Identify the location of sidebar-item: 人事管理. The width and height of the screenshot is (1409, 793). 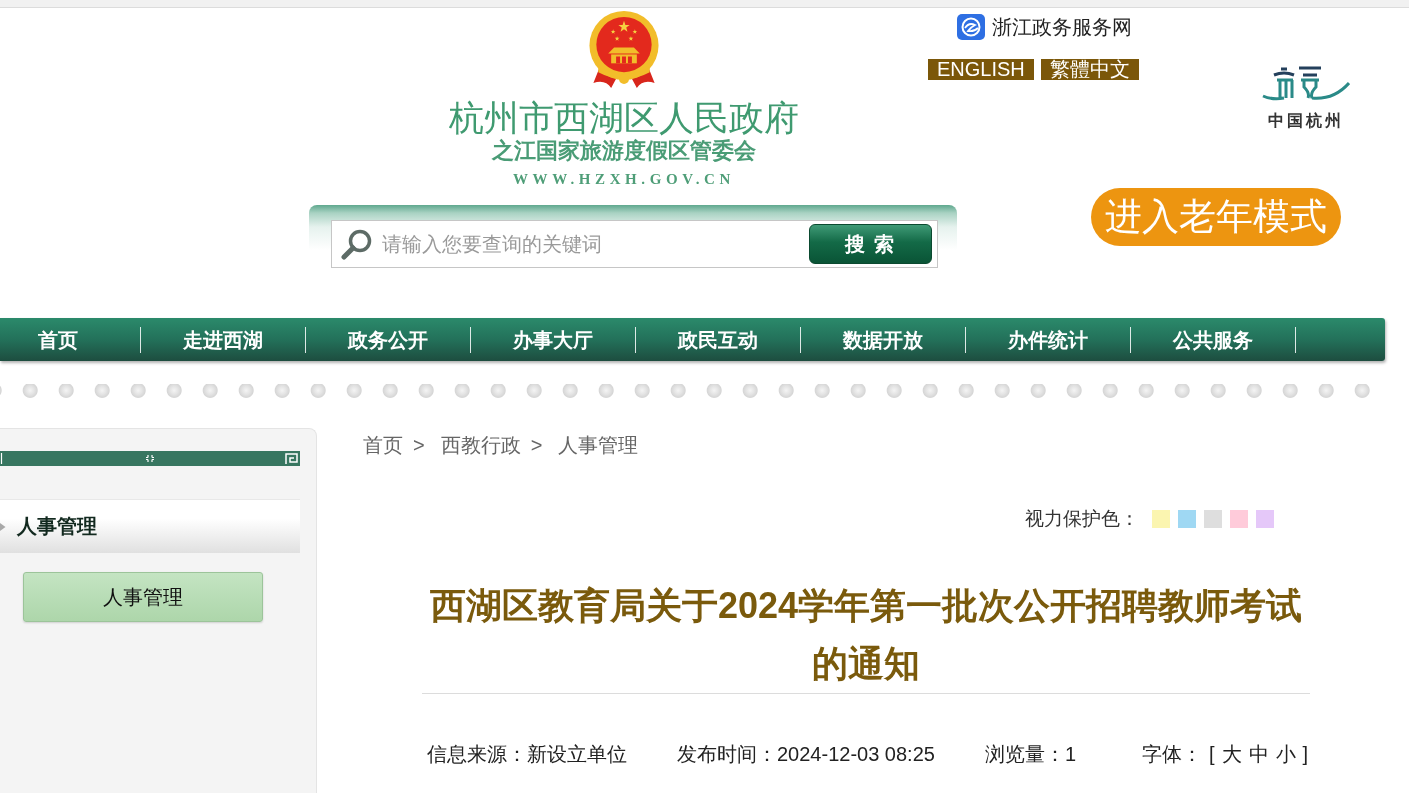
(143, 597).